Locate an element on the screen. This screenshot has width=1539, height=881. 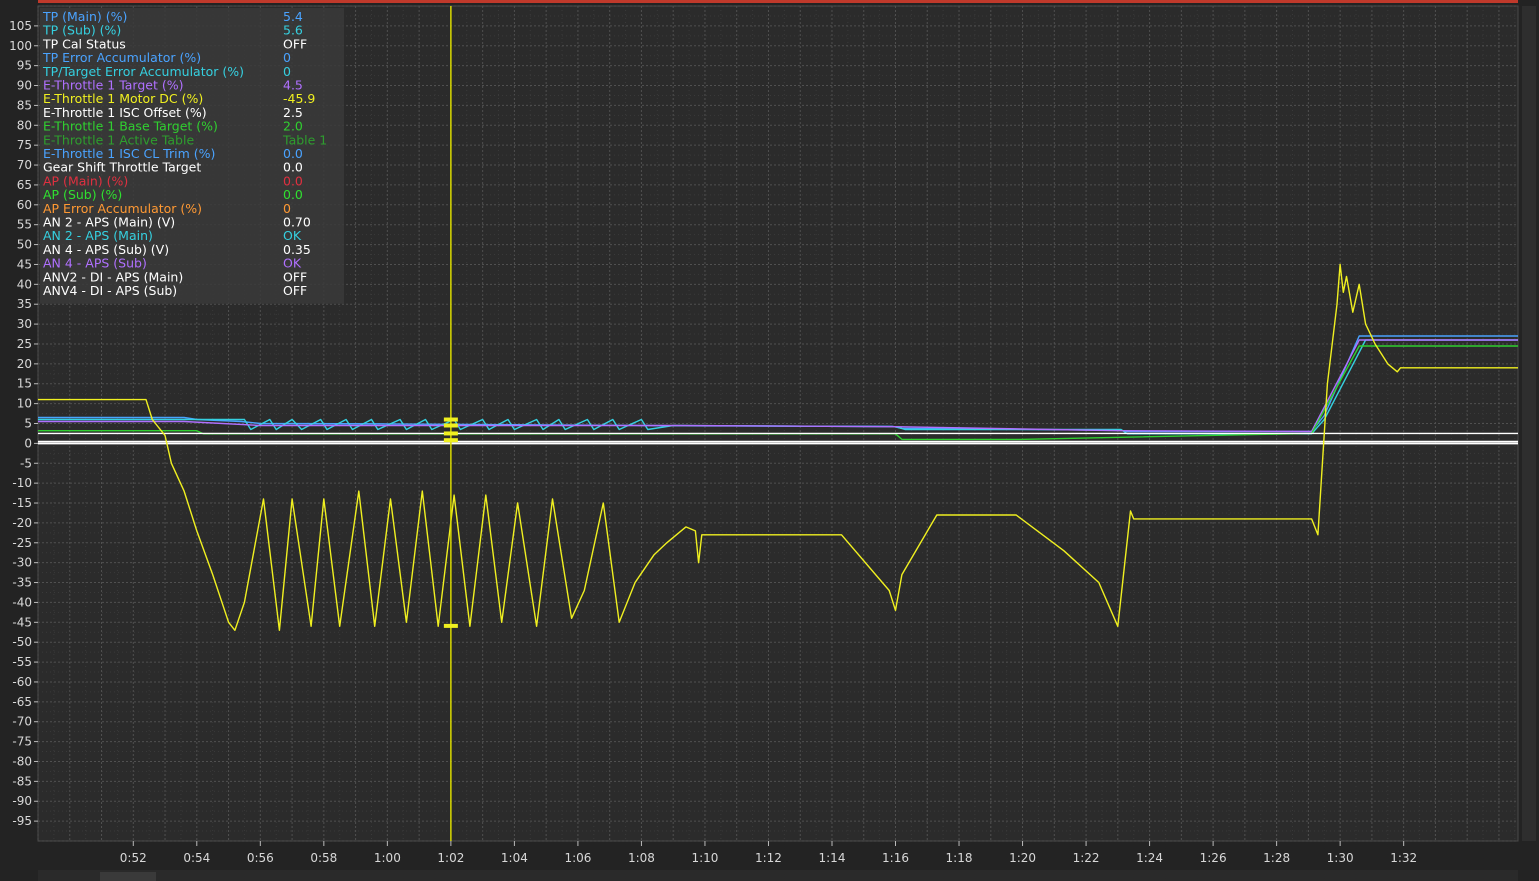
y-tick-label: -55 is located at coordinates (22, 662).